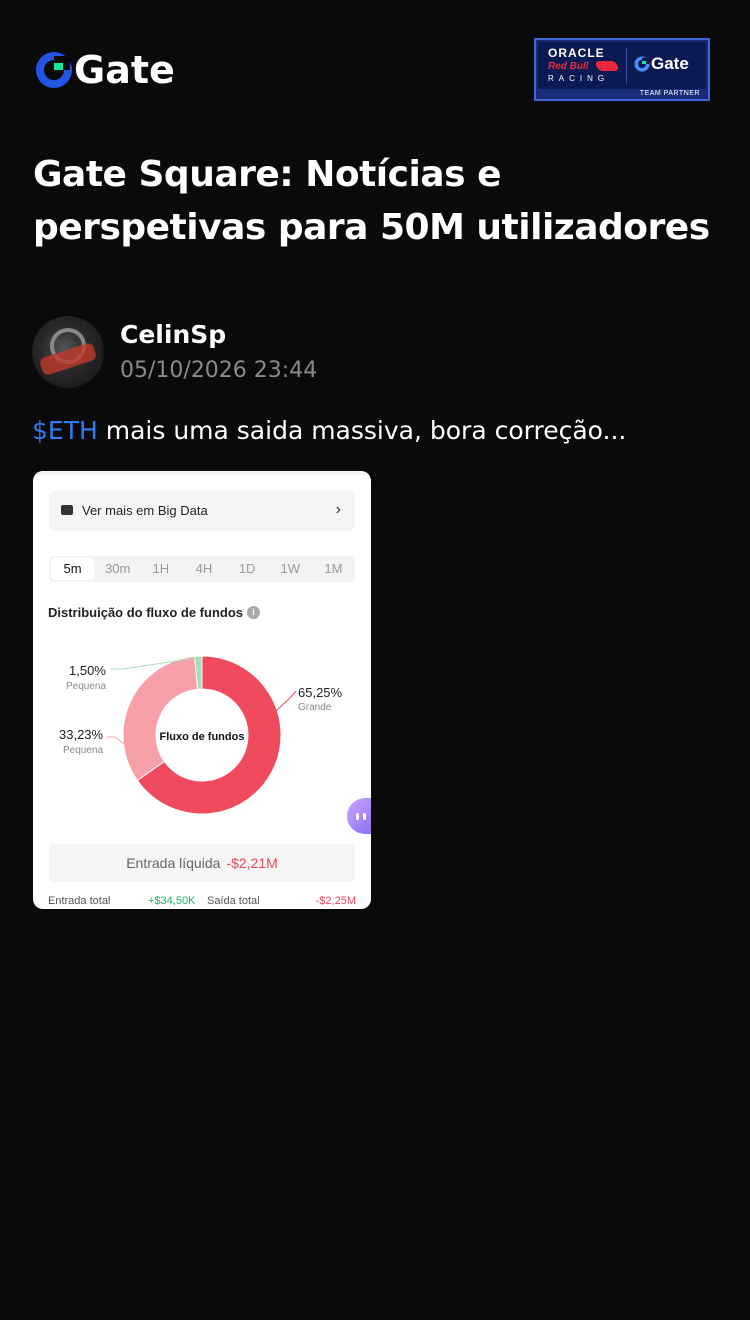  Describe the element at coordinates (247, 568) in the screenshot. I see `period-tab: 1D` at that location.